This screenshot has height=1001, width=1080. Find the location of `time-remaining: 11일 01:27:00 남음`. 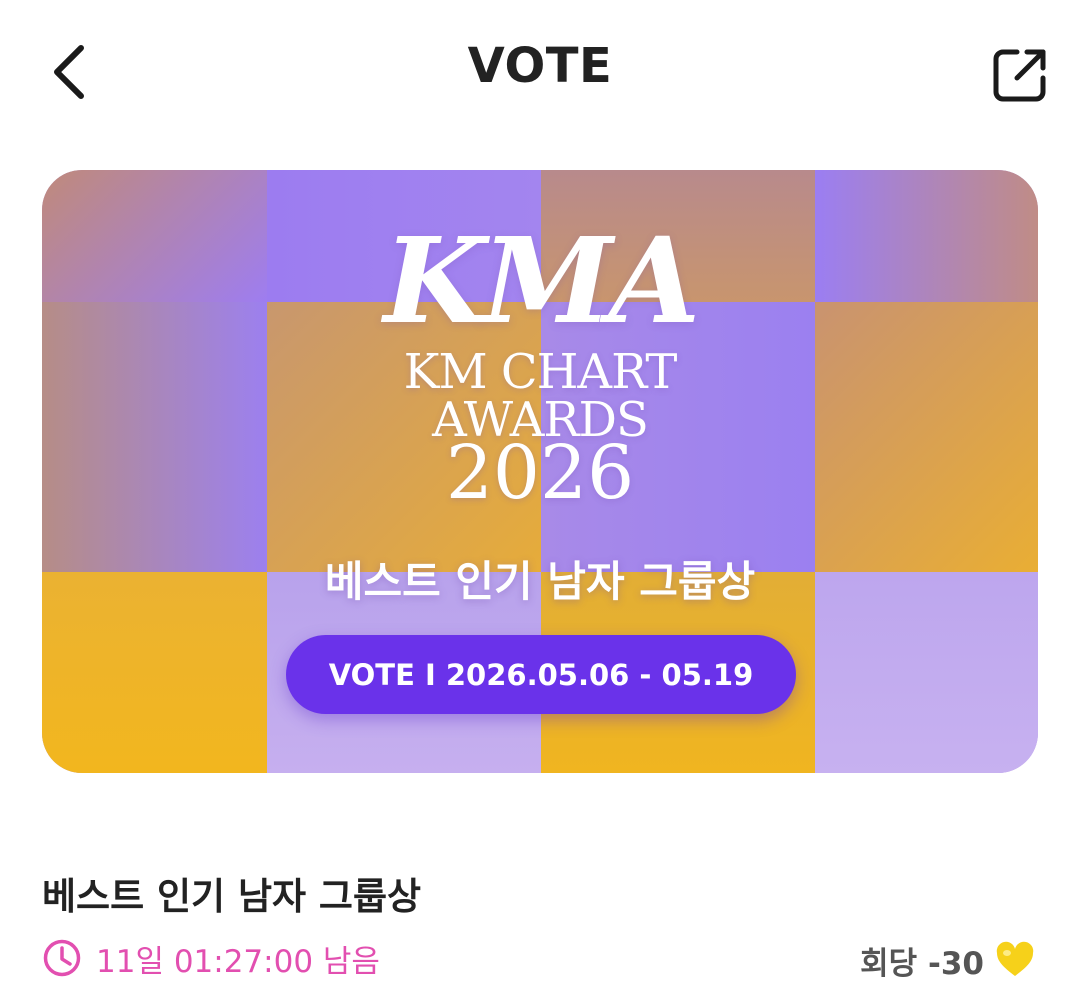

time-remaining: 11일 01:27:00 남음 is located at coordinates (211, 958).